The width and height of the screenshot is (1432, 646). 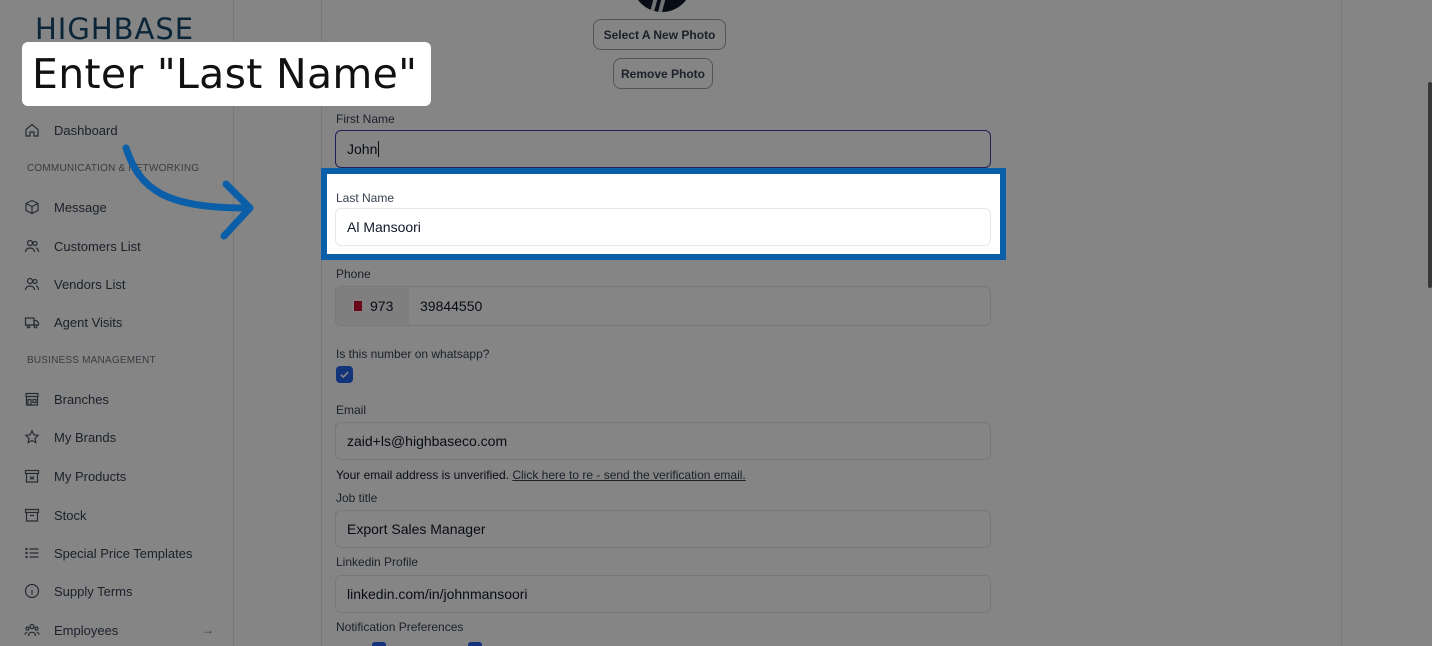 I want to click on sidebar-item-label: Stock, so click(x=70, y=515).